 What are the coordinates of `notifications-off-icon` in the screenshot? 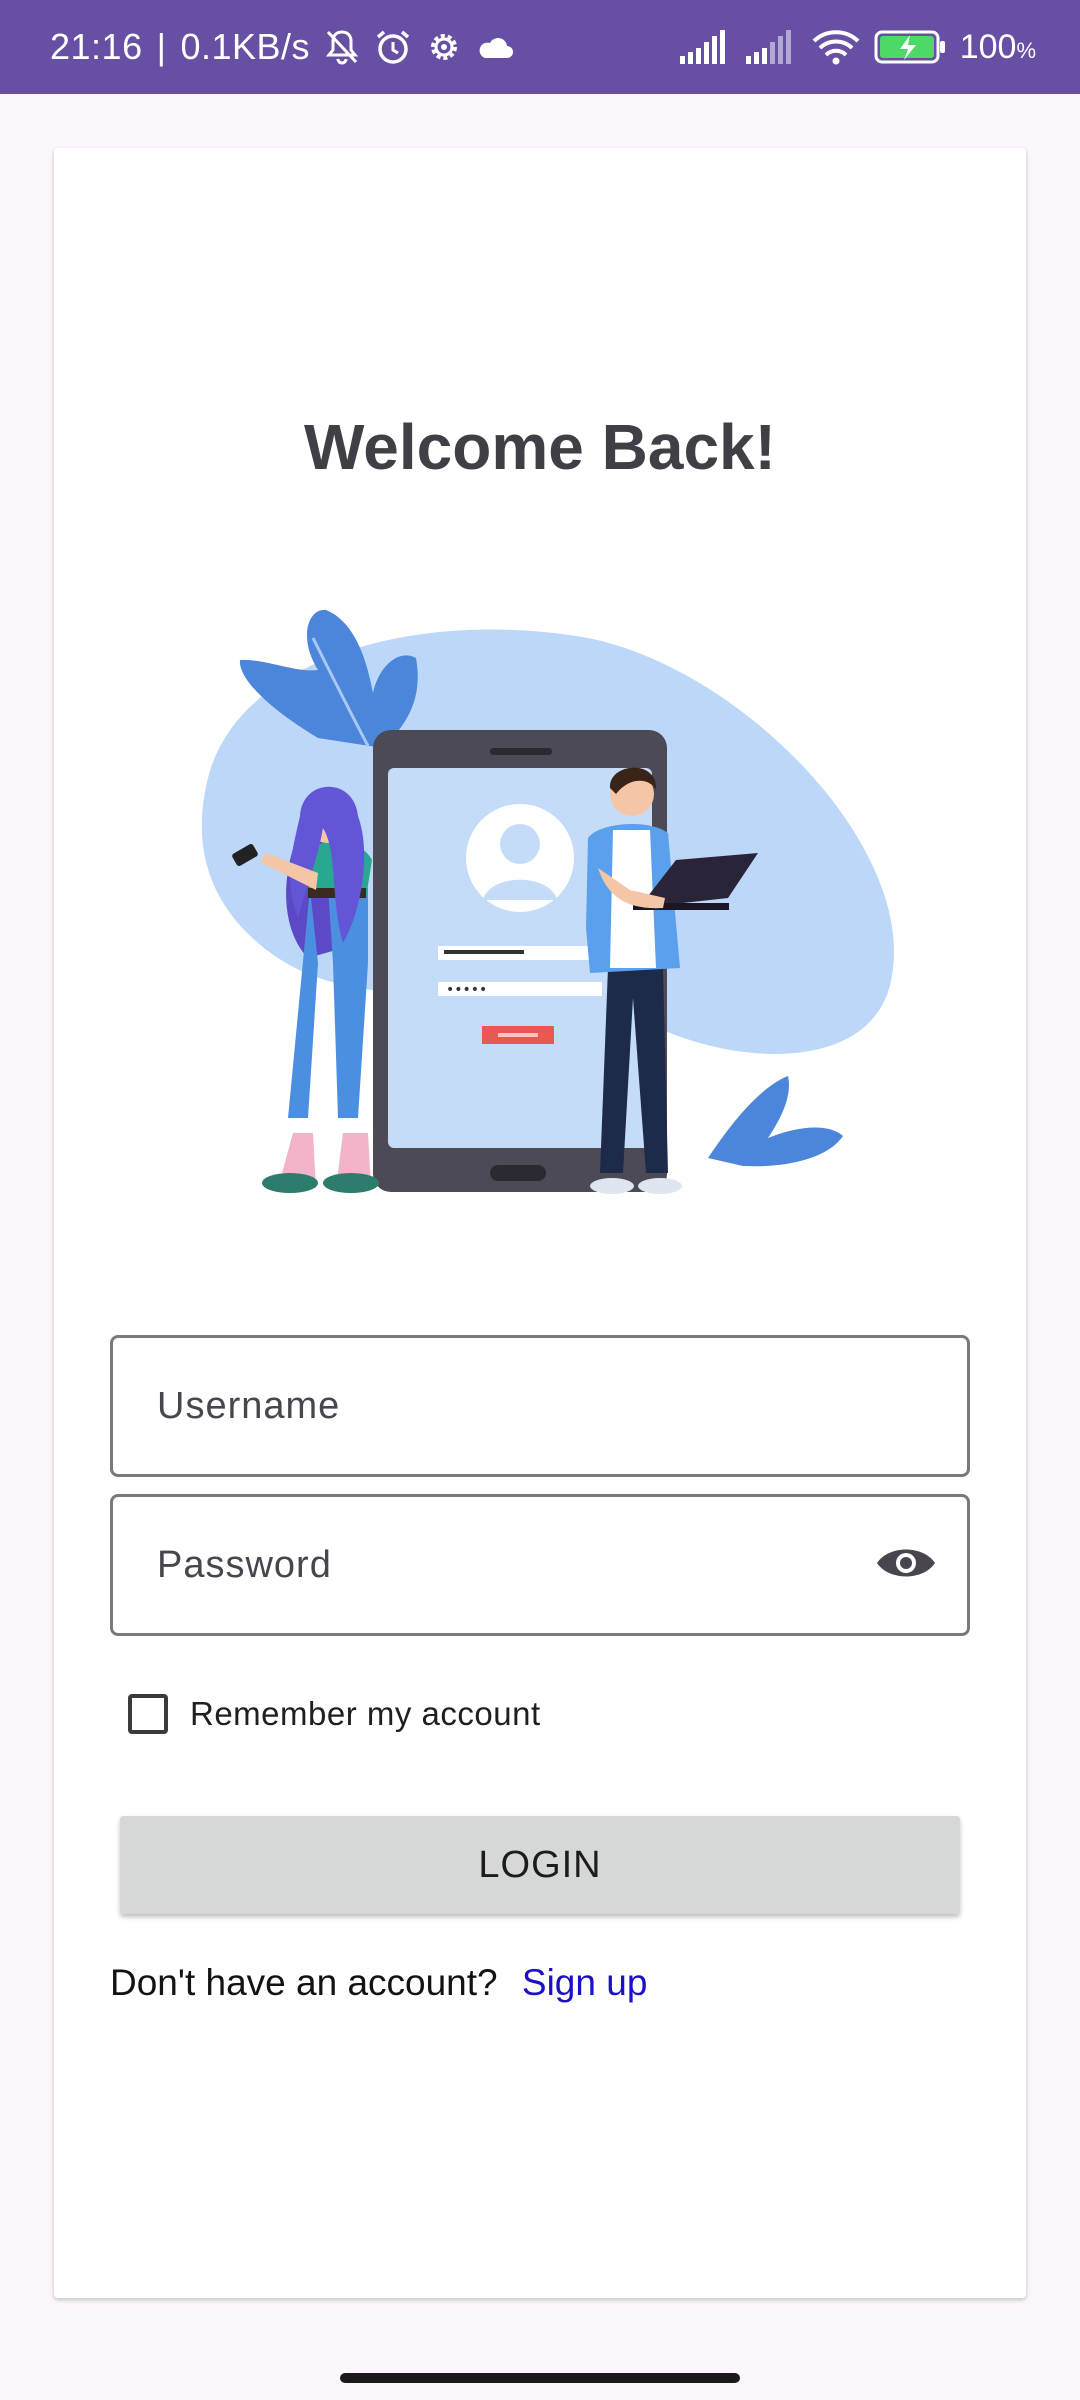 It's located at (342, 47).